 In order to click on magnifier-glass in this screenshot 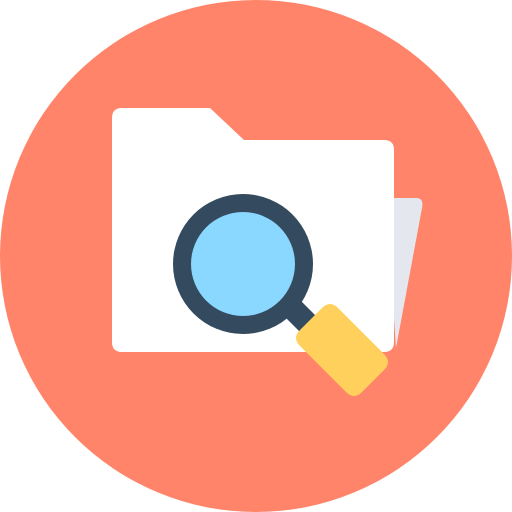, I will do `click(243, 264)`.